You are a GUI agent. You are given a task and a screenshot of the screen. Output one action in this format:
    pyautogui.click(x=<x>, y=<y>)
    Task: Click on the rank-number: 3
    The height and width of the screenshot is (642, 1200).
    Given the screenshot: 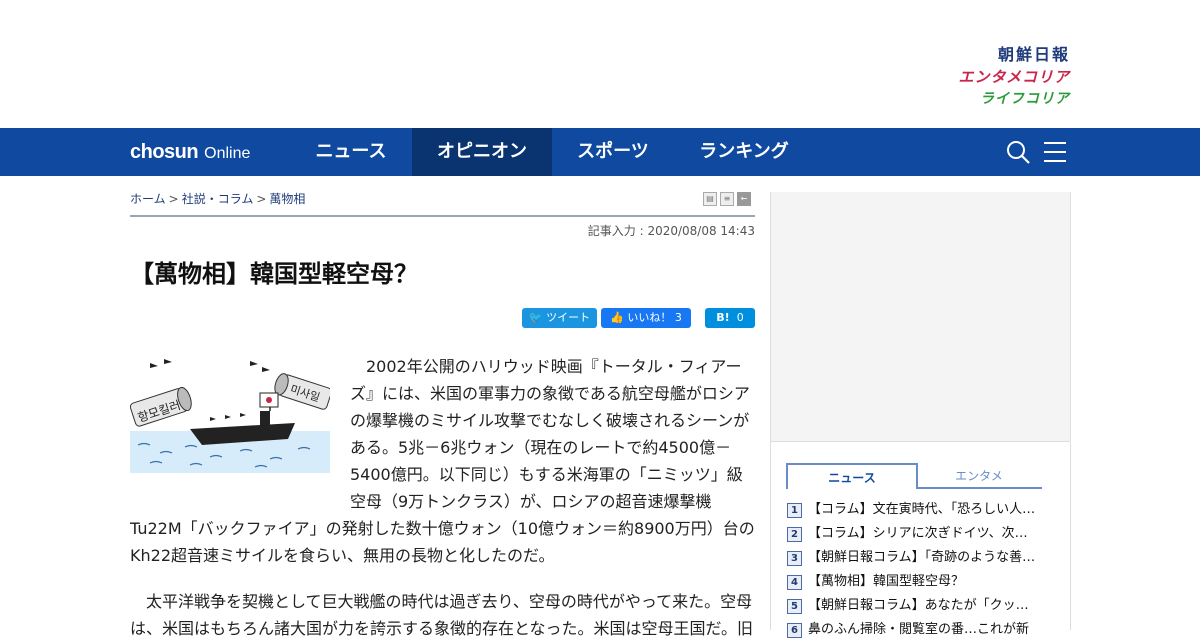 What is the action you would take?
    pyautogui.click(x=794, y=558)
    